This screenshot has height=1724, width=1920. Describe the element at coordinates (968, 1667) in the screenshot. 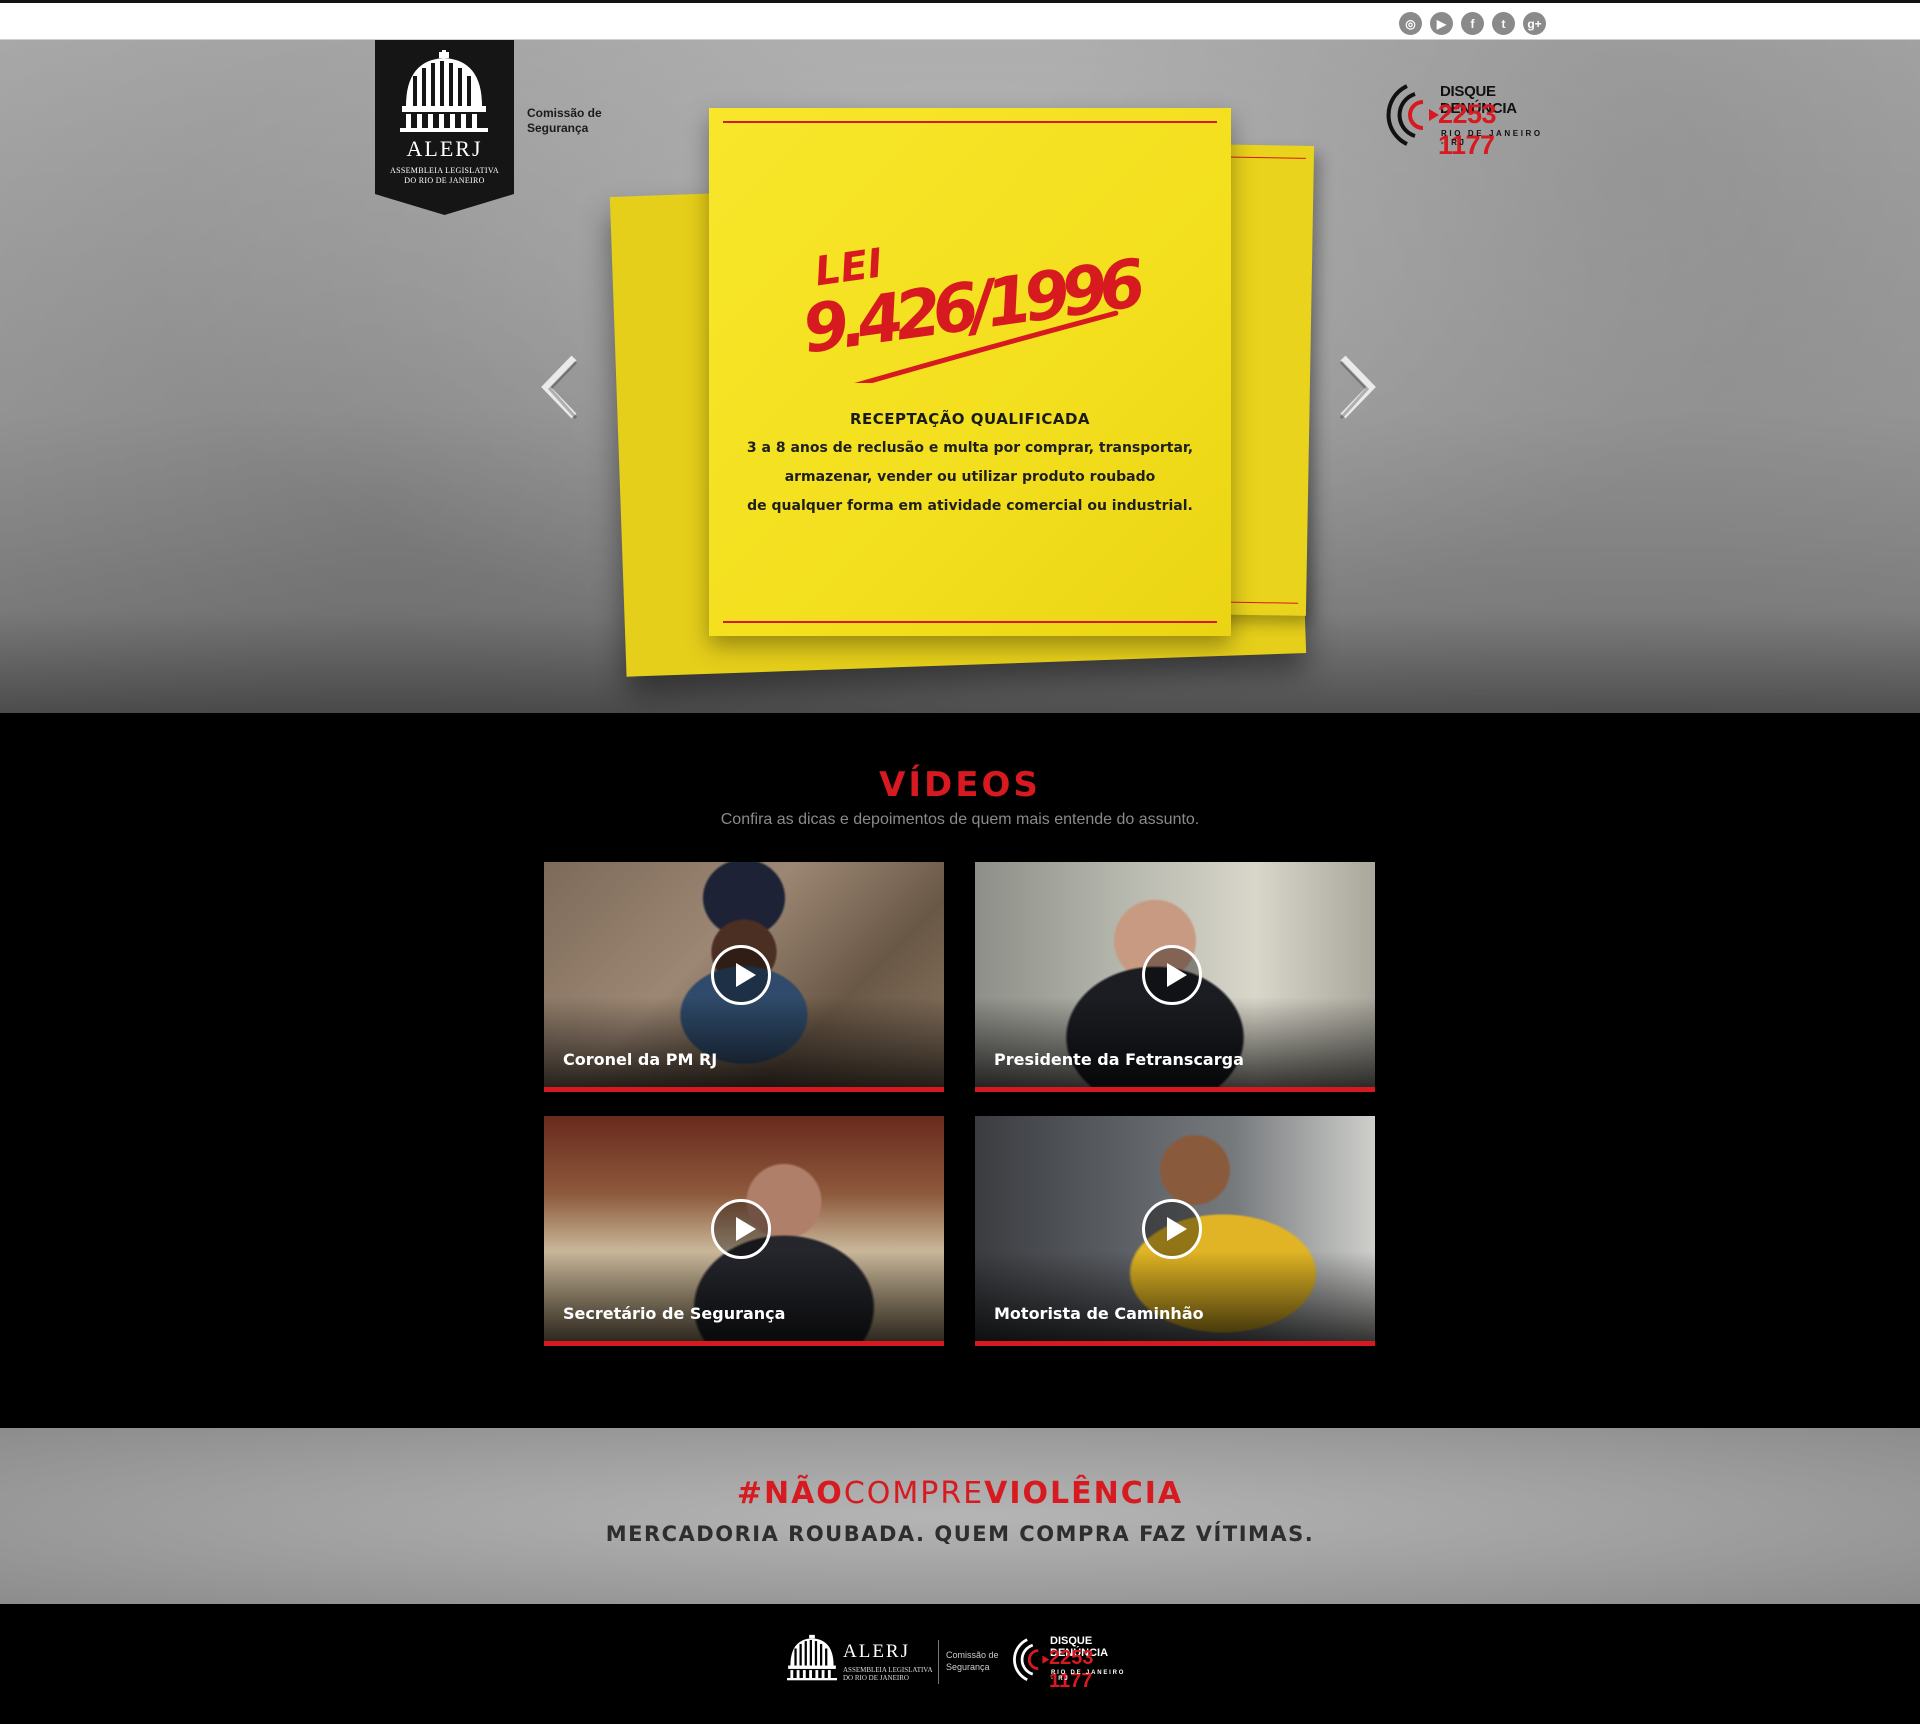

I see `footer-comissao-line2: Segurança` at that location.